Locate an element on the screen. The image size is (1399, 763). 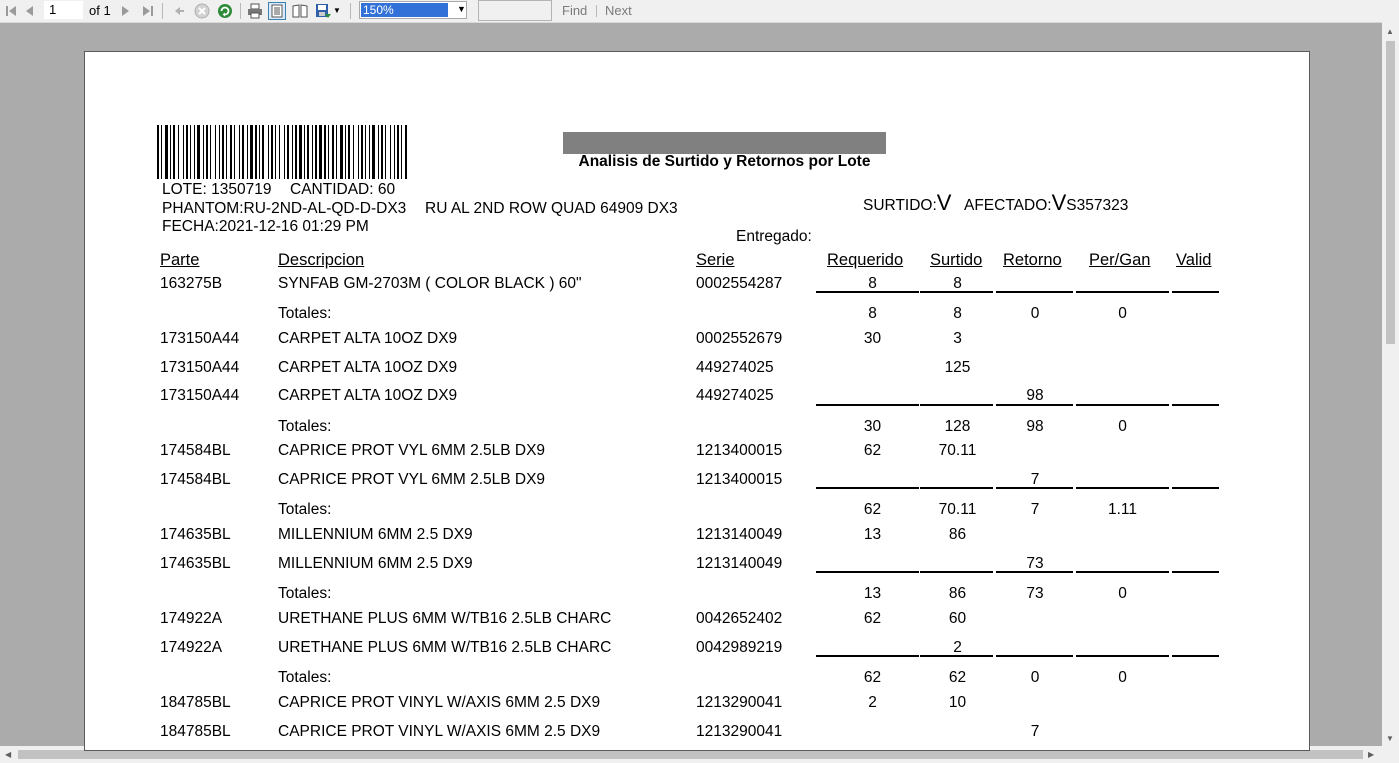
header-parte: Parte is located at coordinates (180, 260).